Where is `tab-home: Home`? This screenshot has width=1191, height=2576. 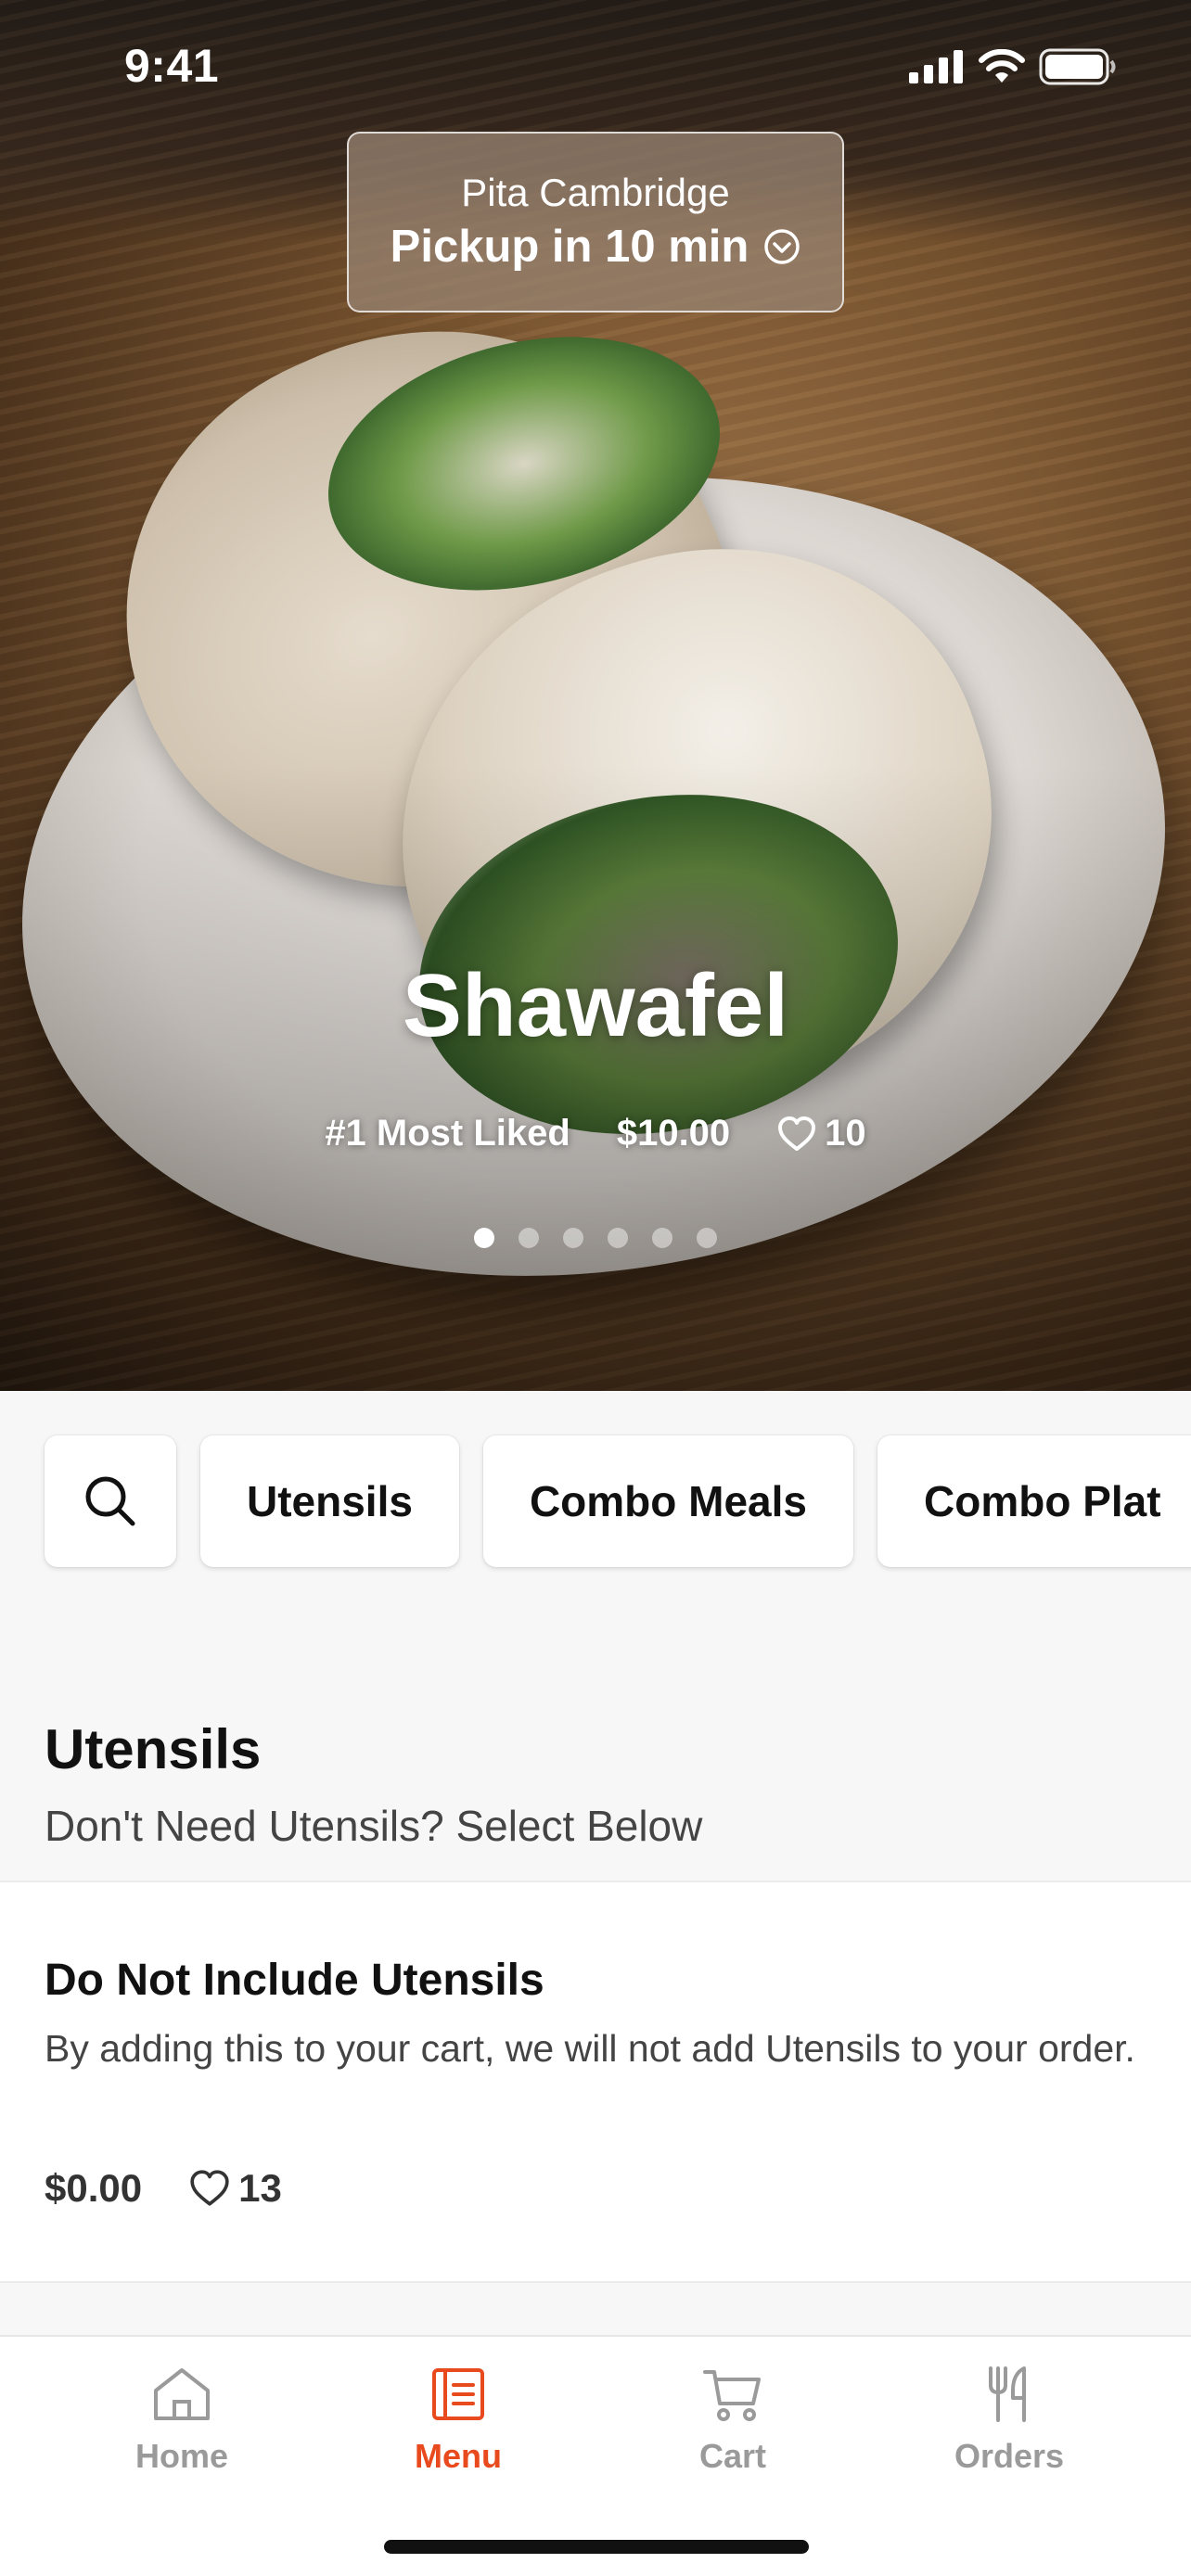
tab-home: Home is located at coordinates (182, 2420).